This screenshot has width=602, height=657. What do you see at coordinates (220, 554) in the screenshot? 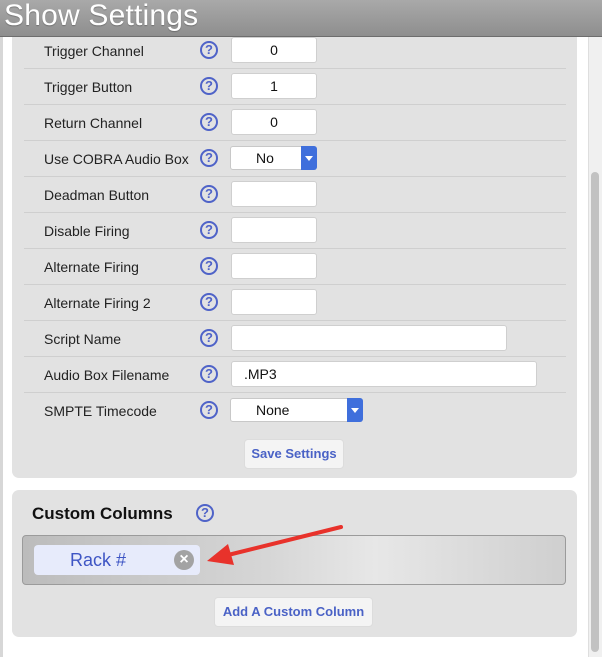
I see `annotation-arrow-head` at bounding box center [220, 554].